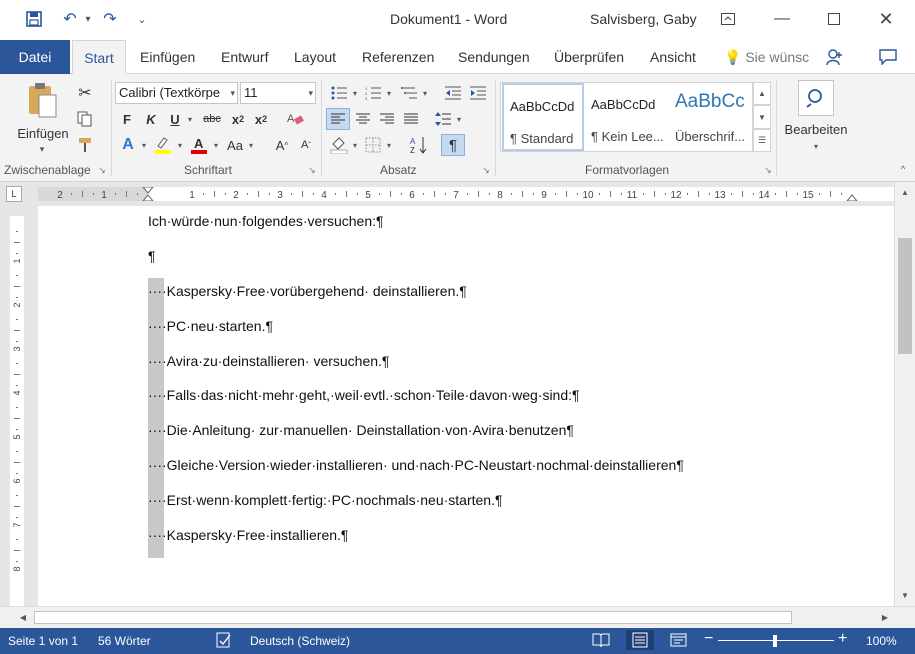  Describe the element at coordinates (127, 119) in the screenshot. I see `bold-icon: F` at that location.